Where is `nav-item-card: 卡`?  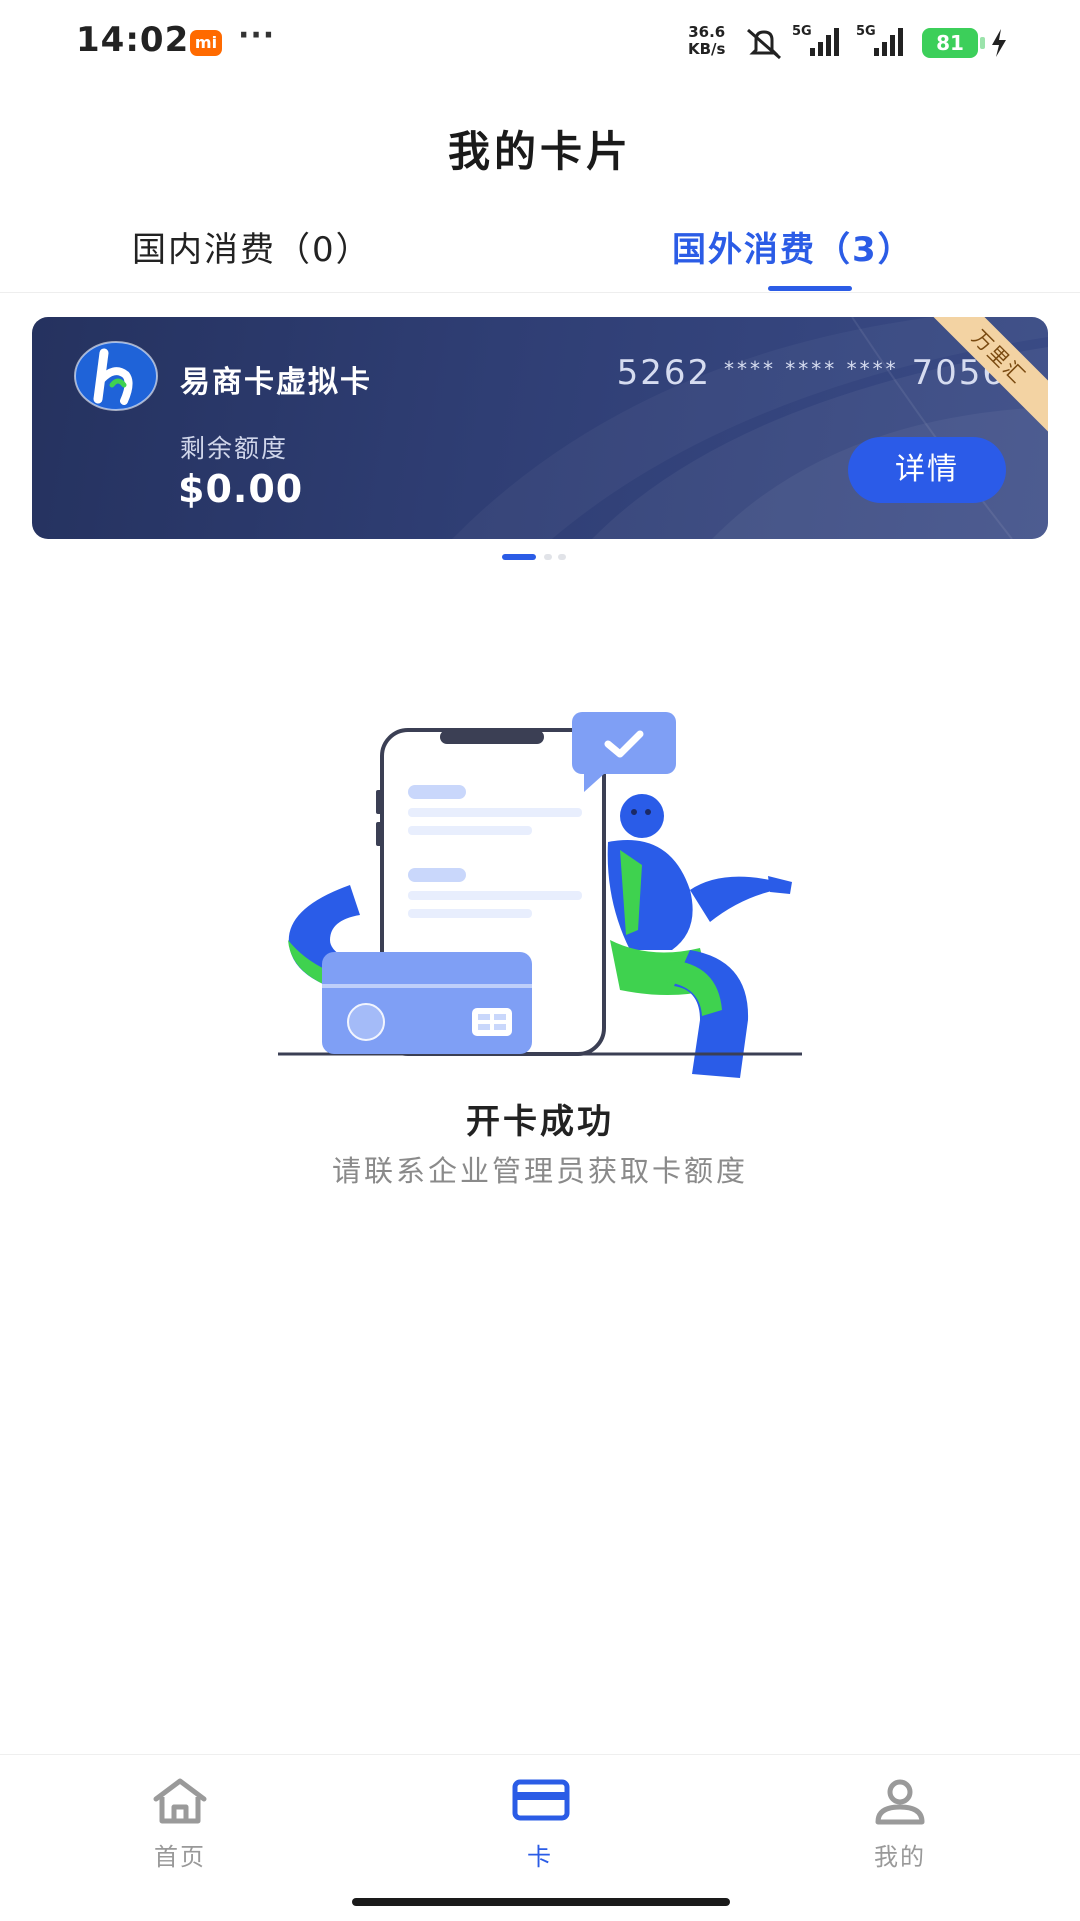
nav-item-card: 卡 is located at coordinates (540, 1815).